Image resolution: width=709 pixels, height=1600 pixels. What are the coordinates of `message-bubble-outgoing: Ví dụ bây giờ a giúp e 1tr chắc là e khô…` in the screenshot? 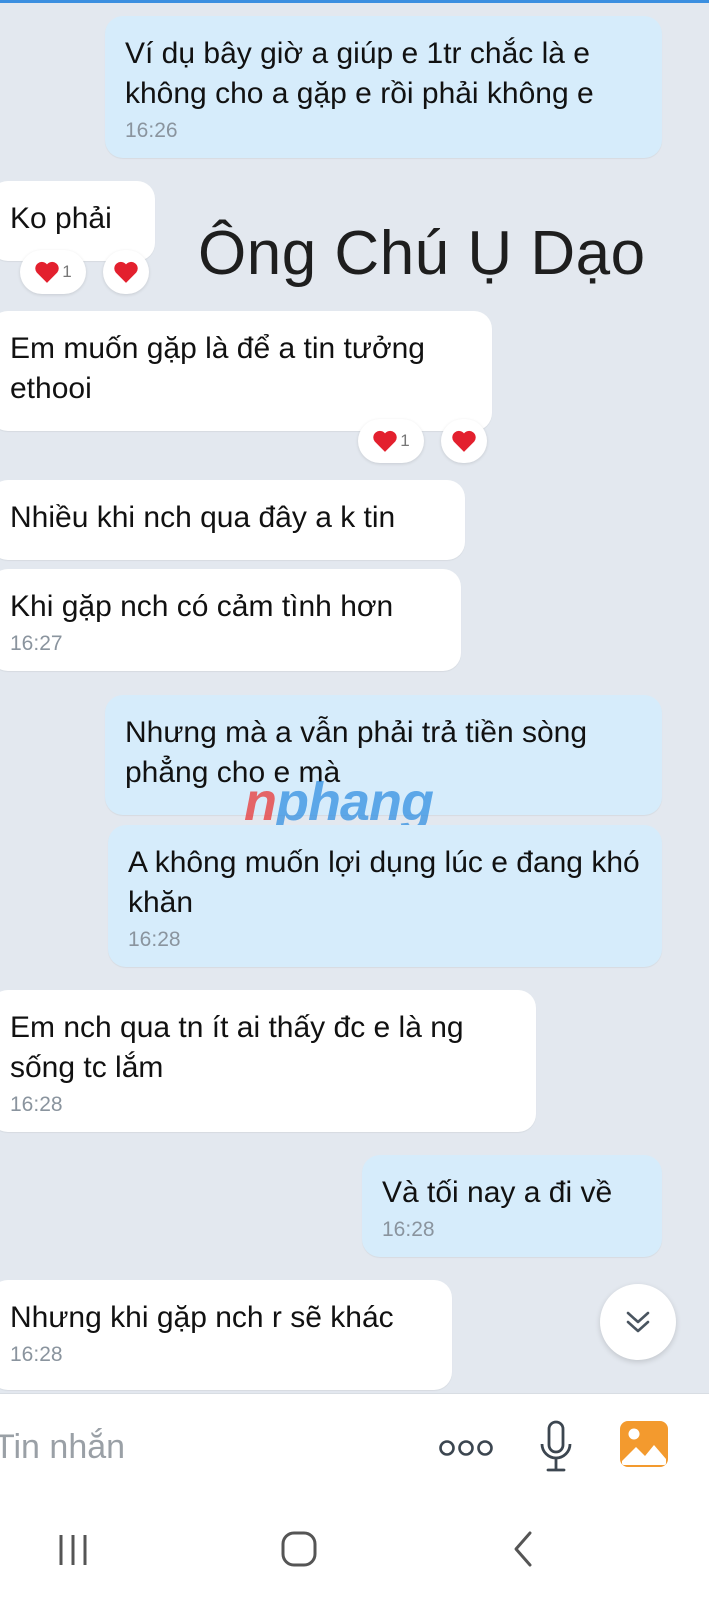 It's located at (383, 87).